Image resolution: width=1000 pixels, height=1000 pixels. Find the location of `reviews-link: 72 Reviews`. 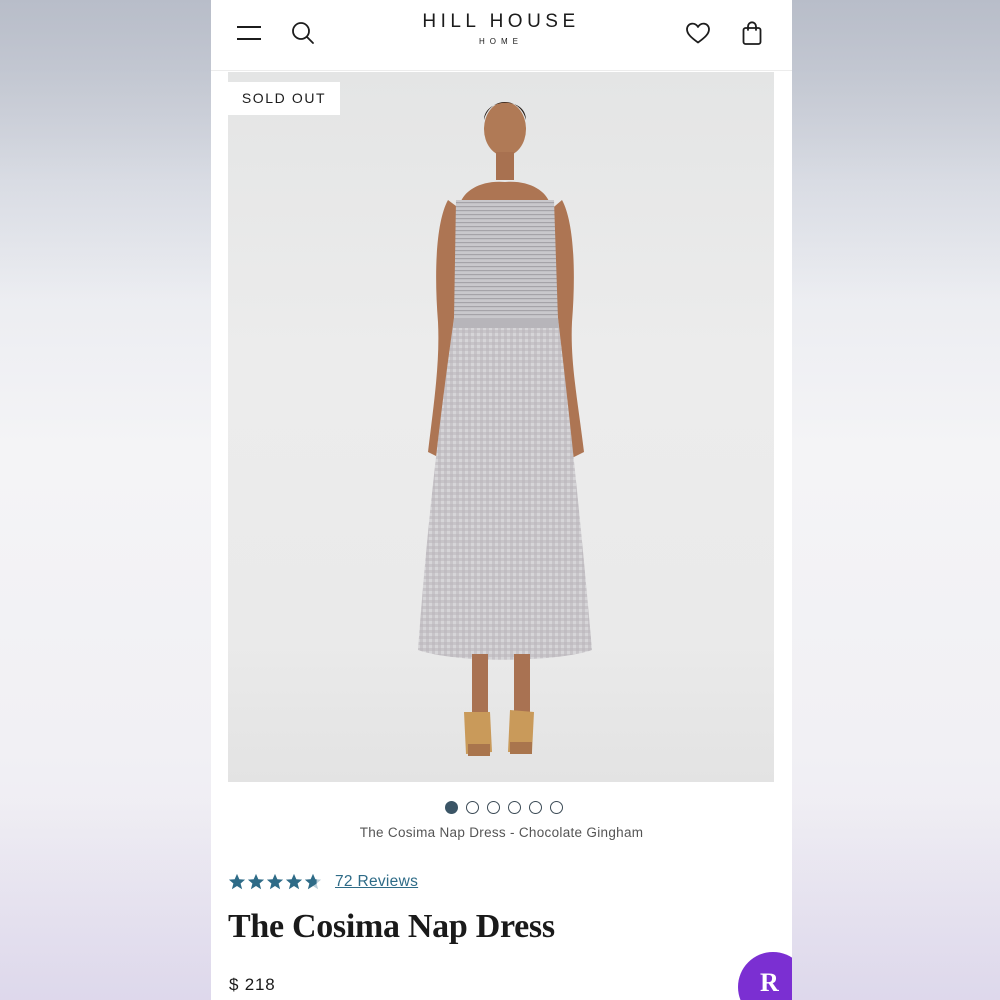

reviews-link: 72 Reviews is located at coordinates (376, 882).